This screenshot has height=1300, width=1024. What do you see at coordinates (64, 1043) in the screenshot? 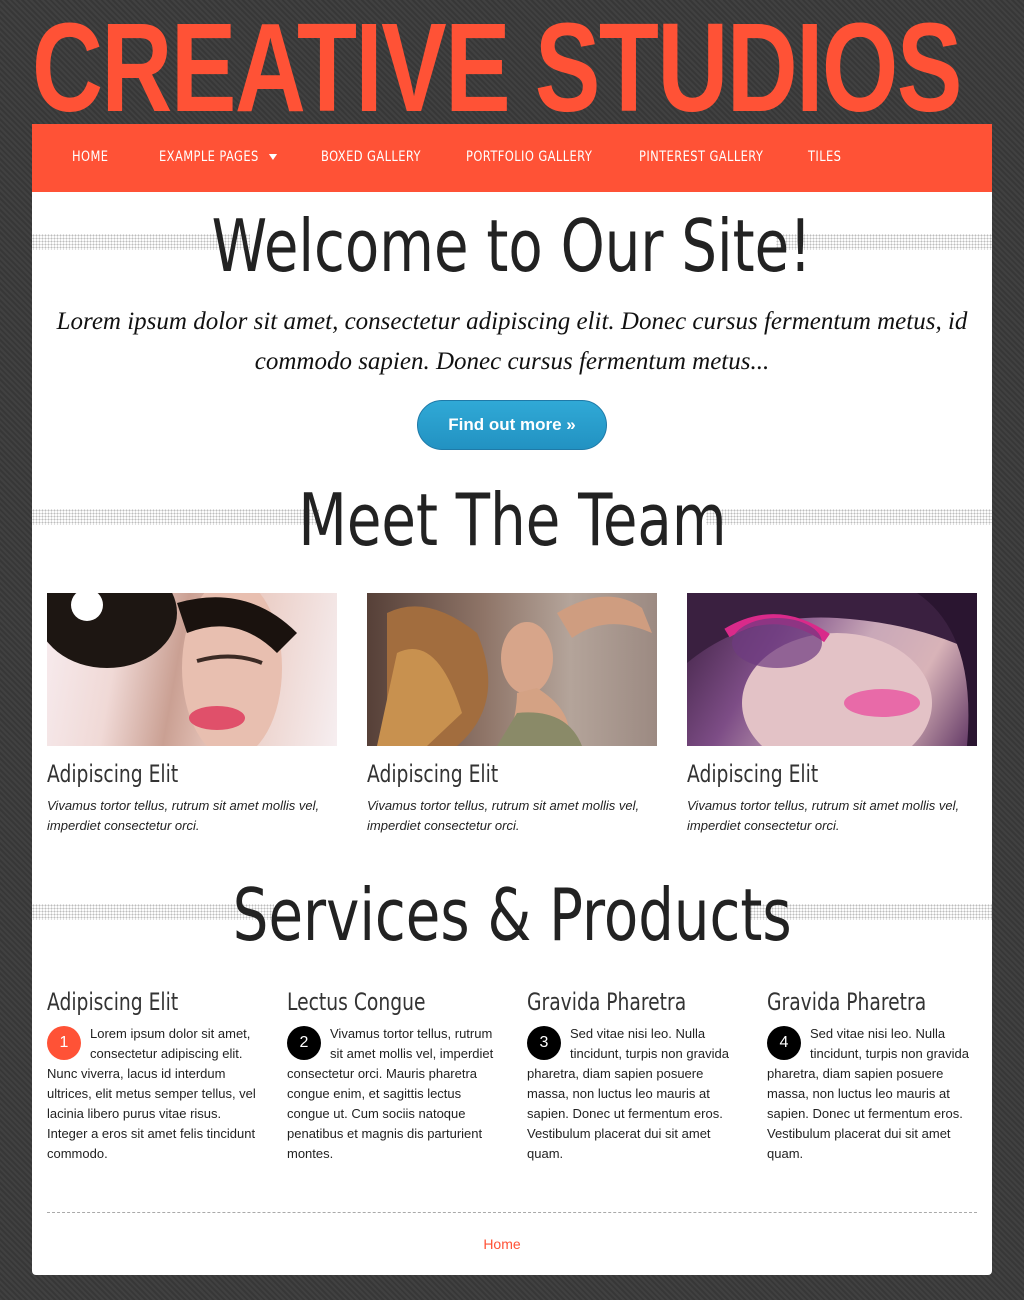
I see `number-badge: 1` at bounding box center [64, 1043].